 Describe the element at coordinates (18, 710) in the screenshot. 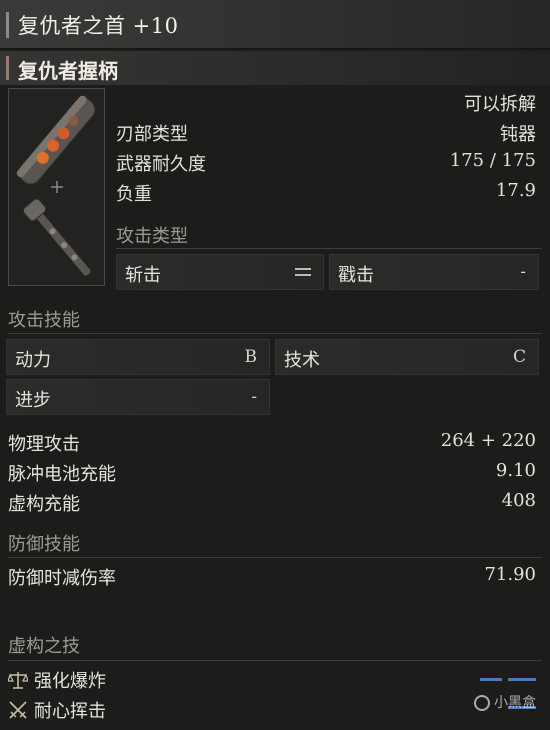

I see `crossed-swords-icon` at that location.